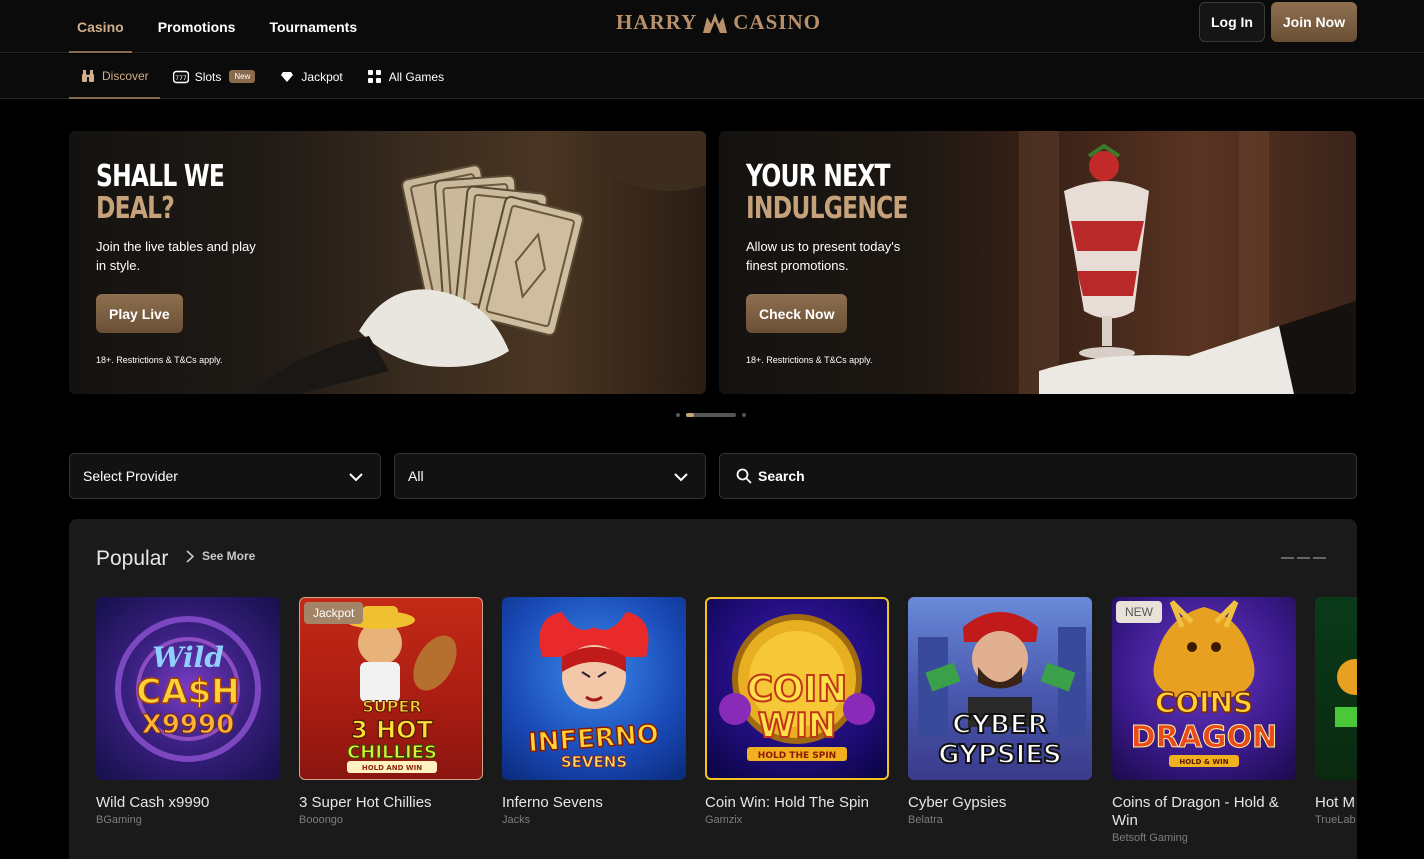 The height and width of the screenshot is (859, 1424). Describe the element at coordinates (197, 26) in the screenshot. I see `nav-promotions: Promotions` at that location.